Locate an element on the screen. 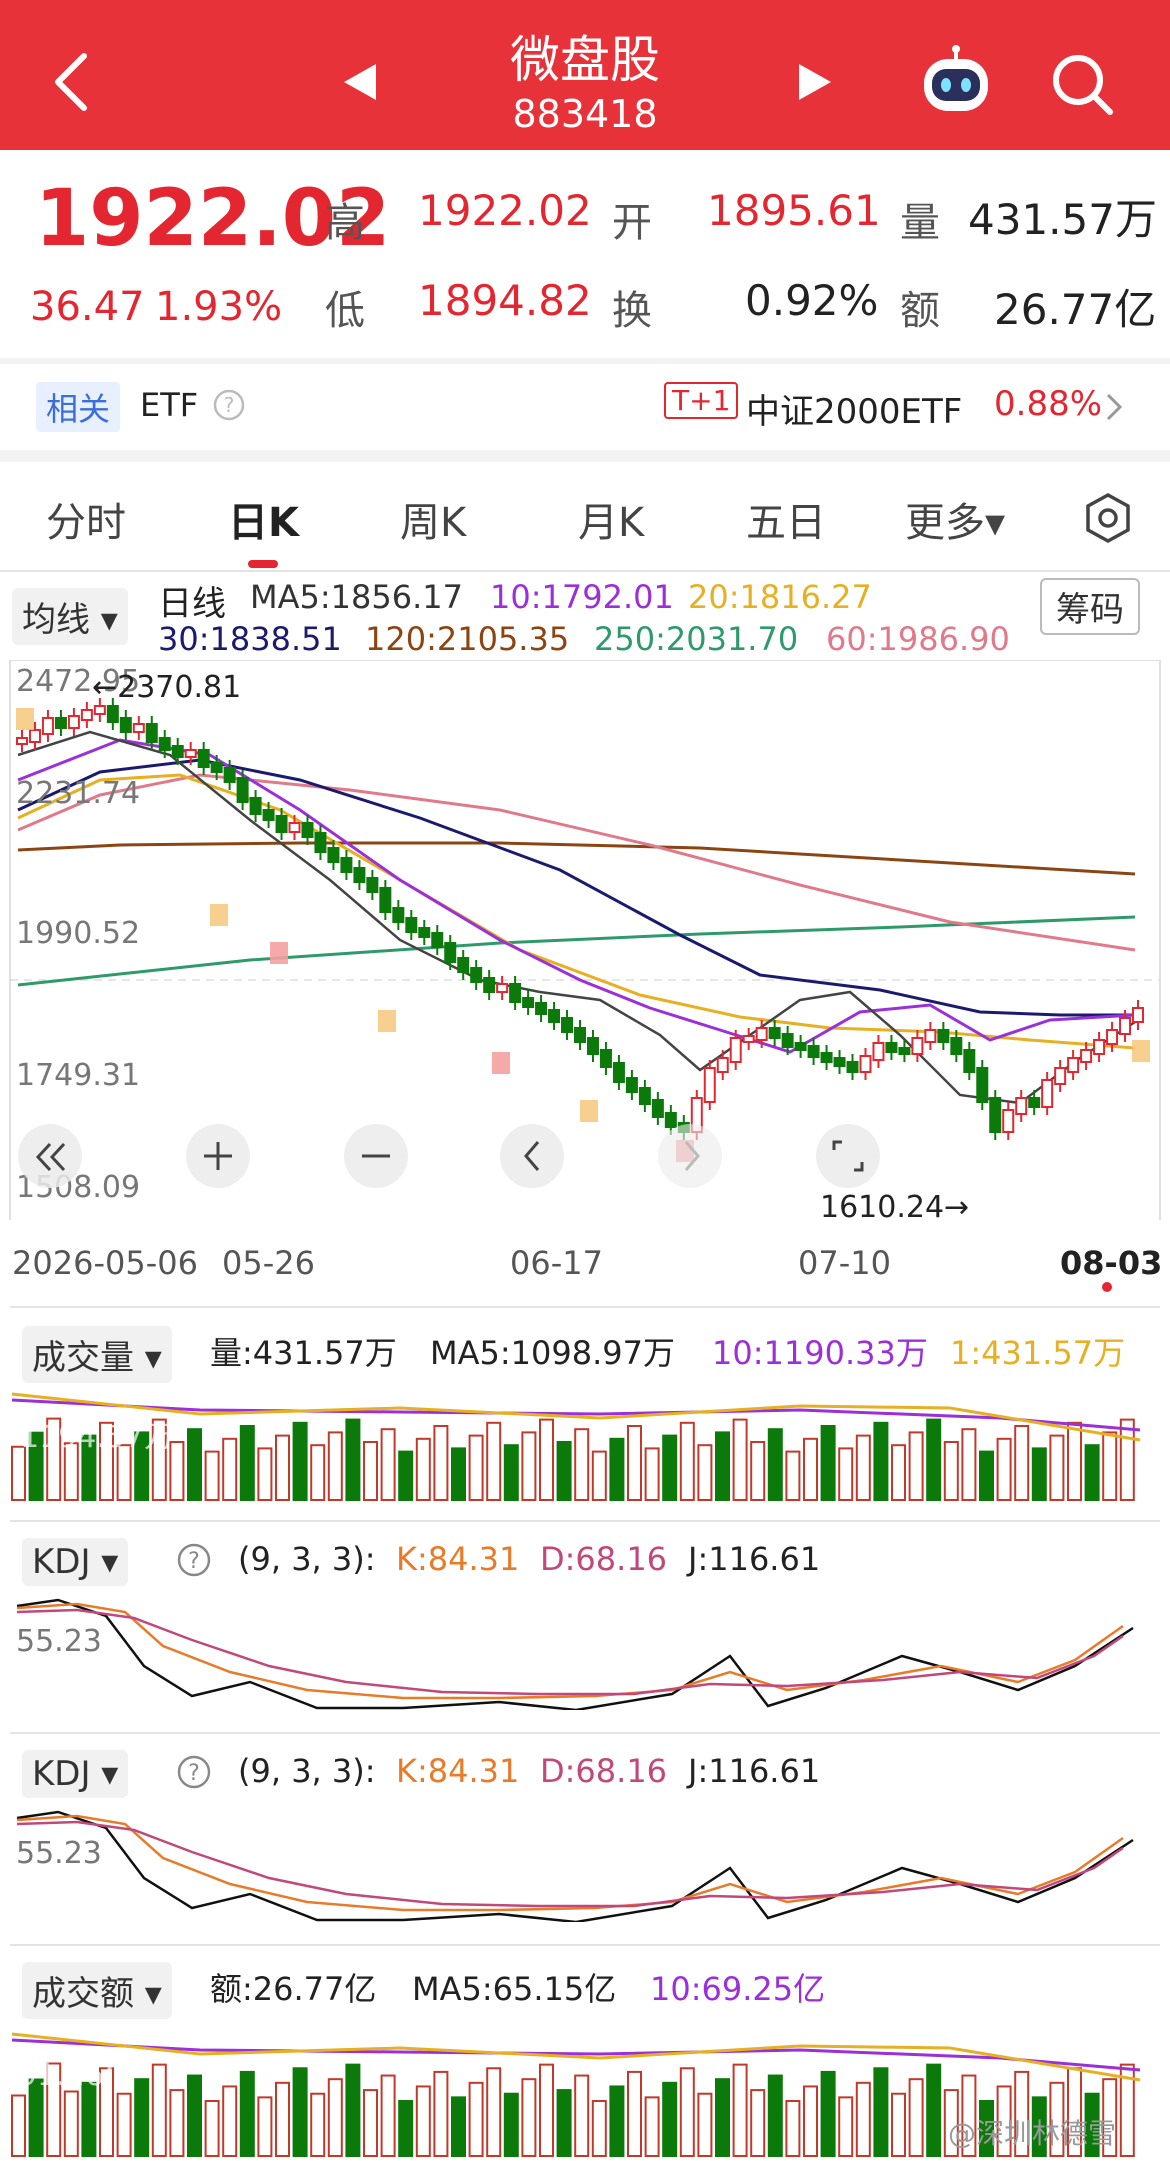 The width and height of the screenshot is (1170, 2161). ma60-label: 60:1986.90 is located at coordinates (918, 639).